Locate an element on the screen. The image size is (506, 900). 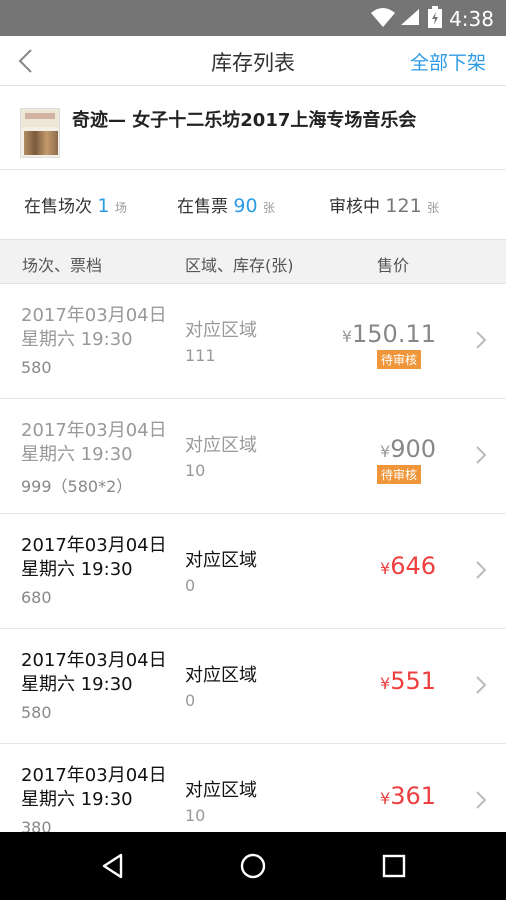
nav-bar: 库存列表 全部下架 is located at coordinates (253, 61).